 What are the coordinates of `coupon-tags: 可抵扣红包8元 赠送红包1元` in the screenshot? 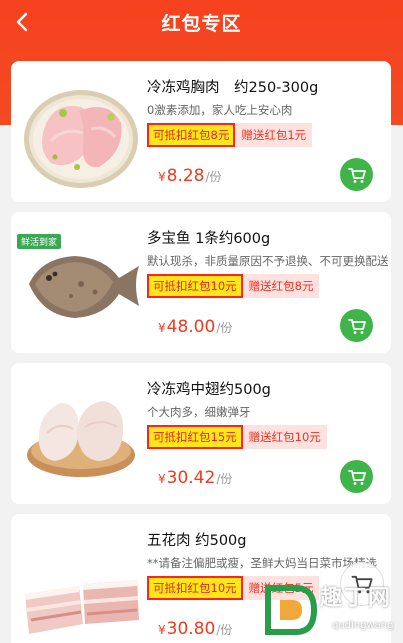 It's located at (269, 135).